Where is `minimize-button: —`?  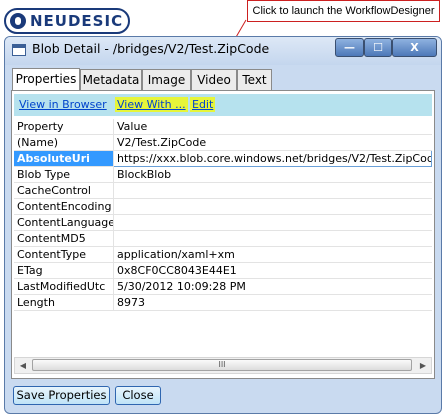 minimize-button: — is located at coordinates (349, 47).